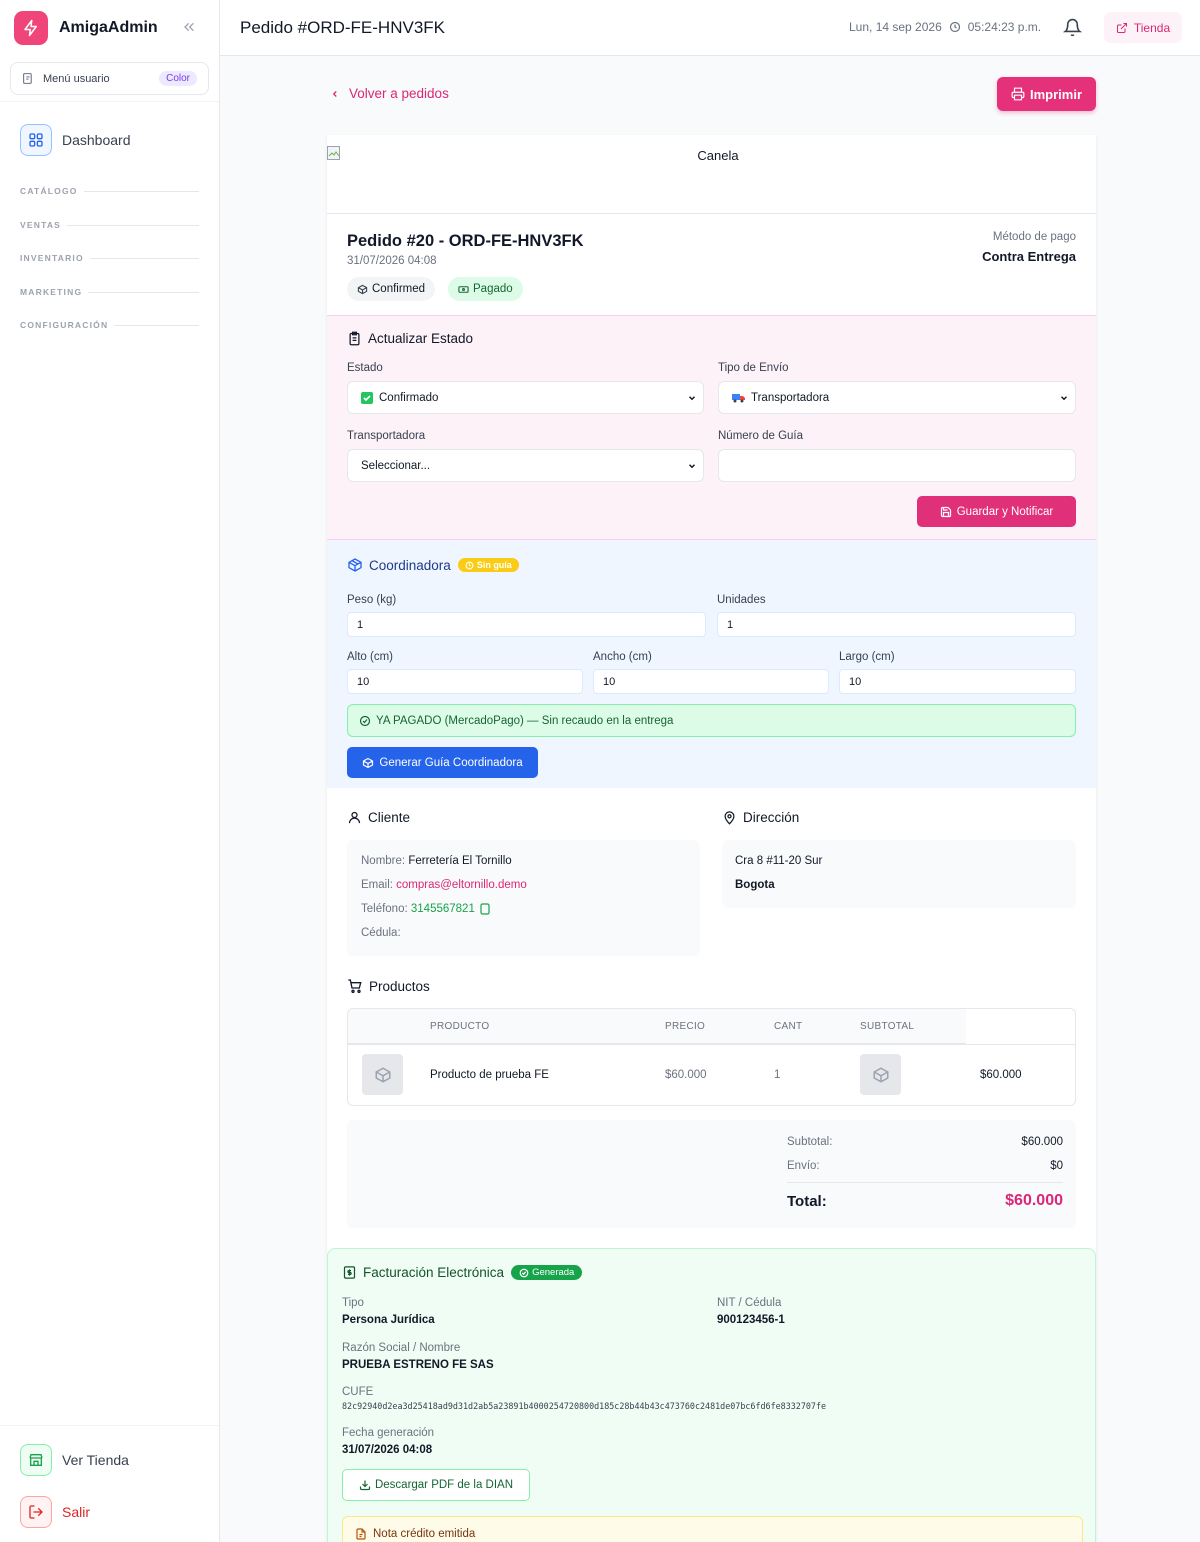  I want to click on print-button: Imprimir, so click(1046, 94).